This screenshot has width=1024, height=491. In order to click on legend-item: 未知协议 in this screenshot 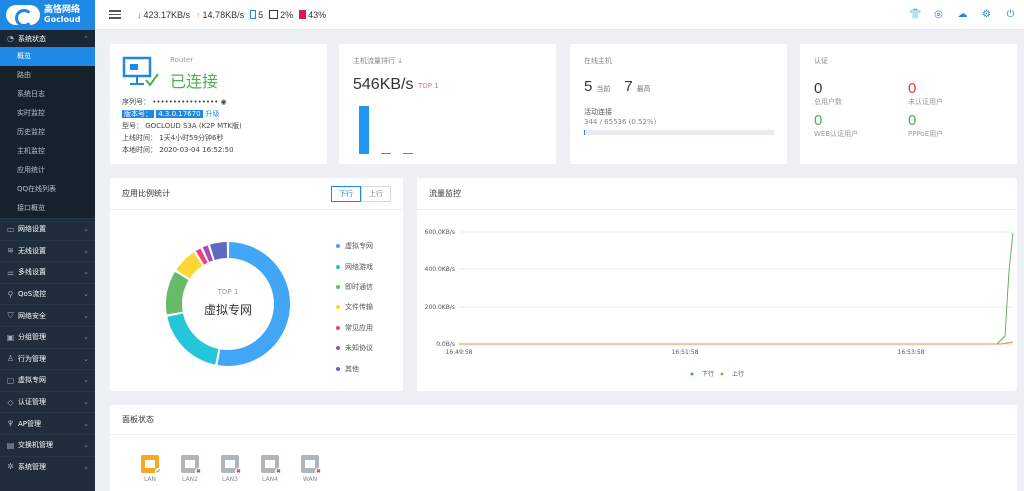, I will do `click(354, 348)`.